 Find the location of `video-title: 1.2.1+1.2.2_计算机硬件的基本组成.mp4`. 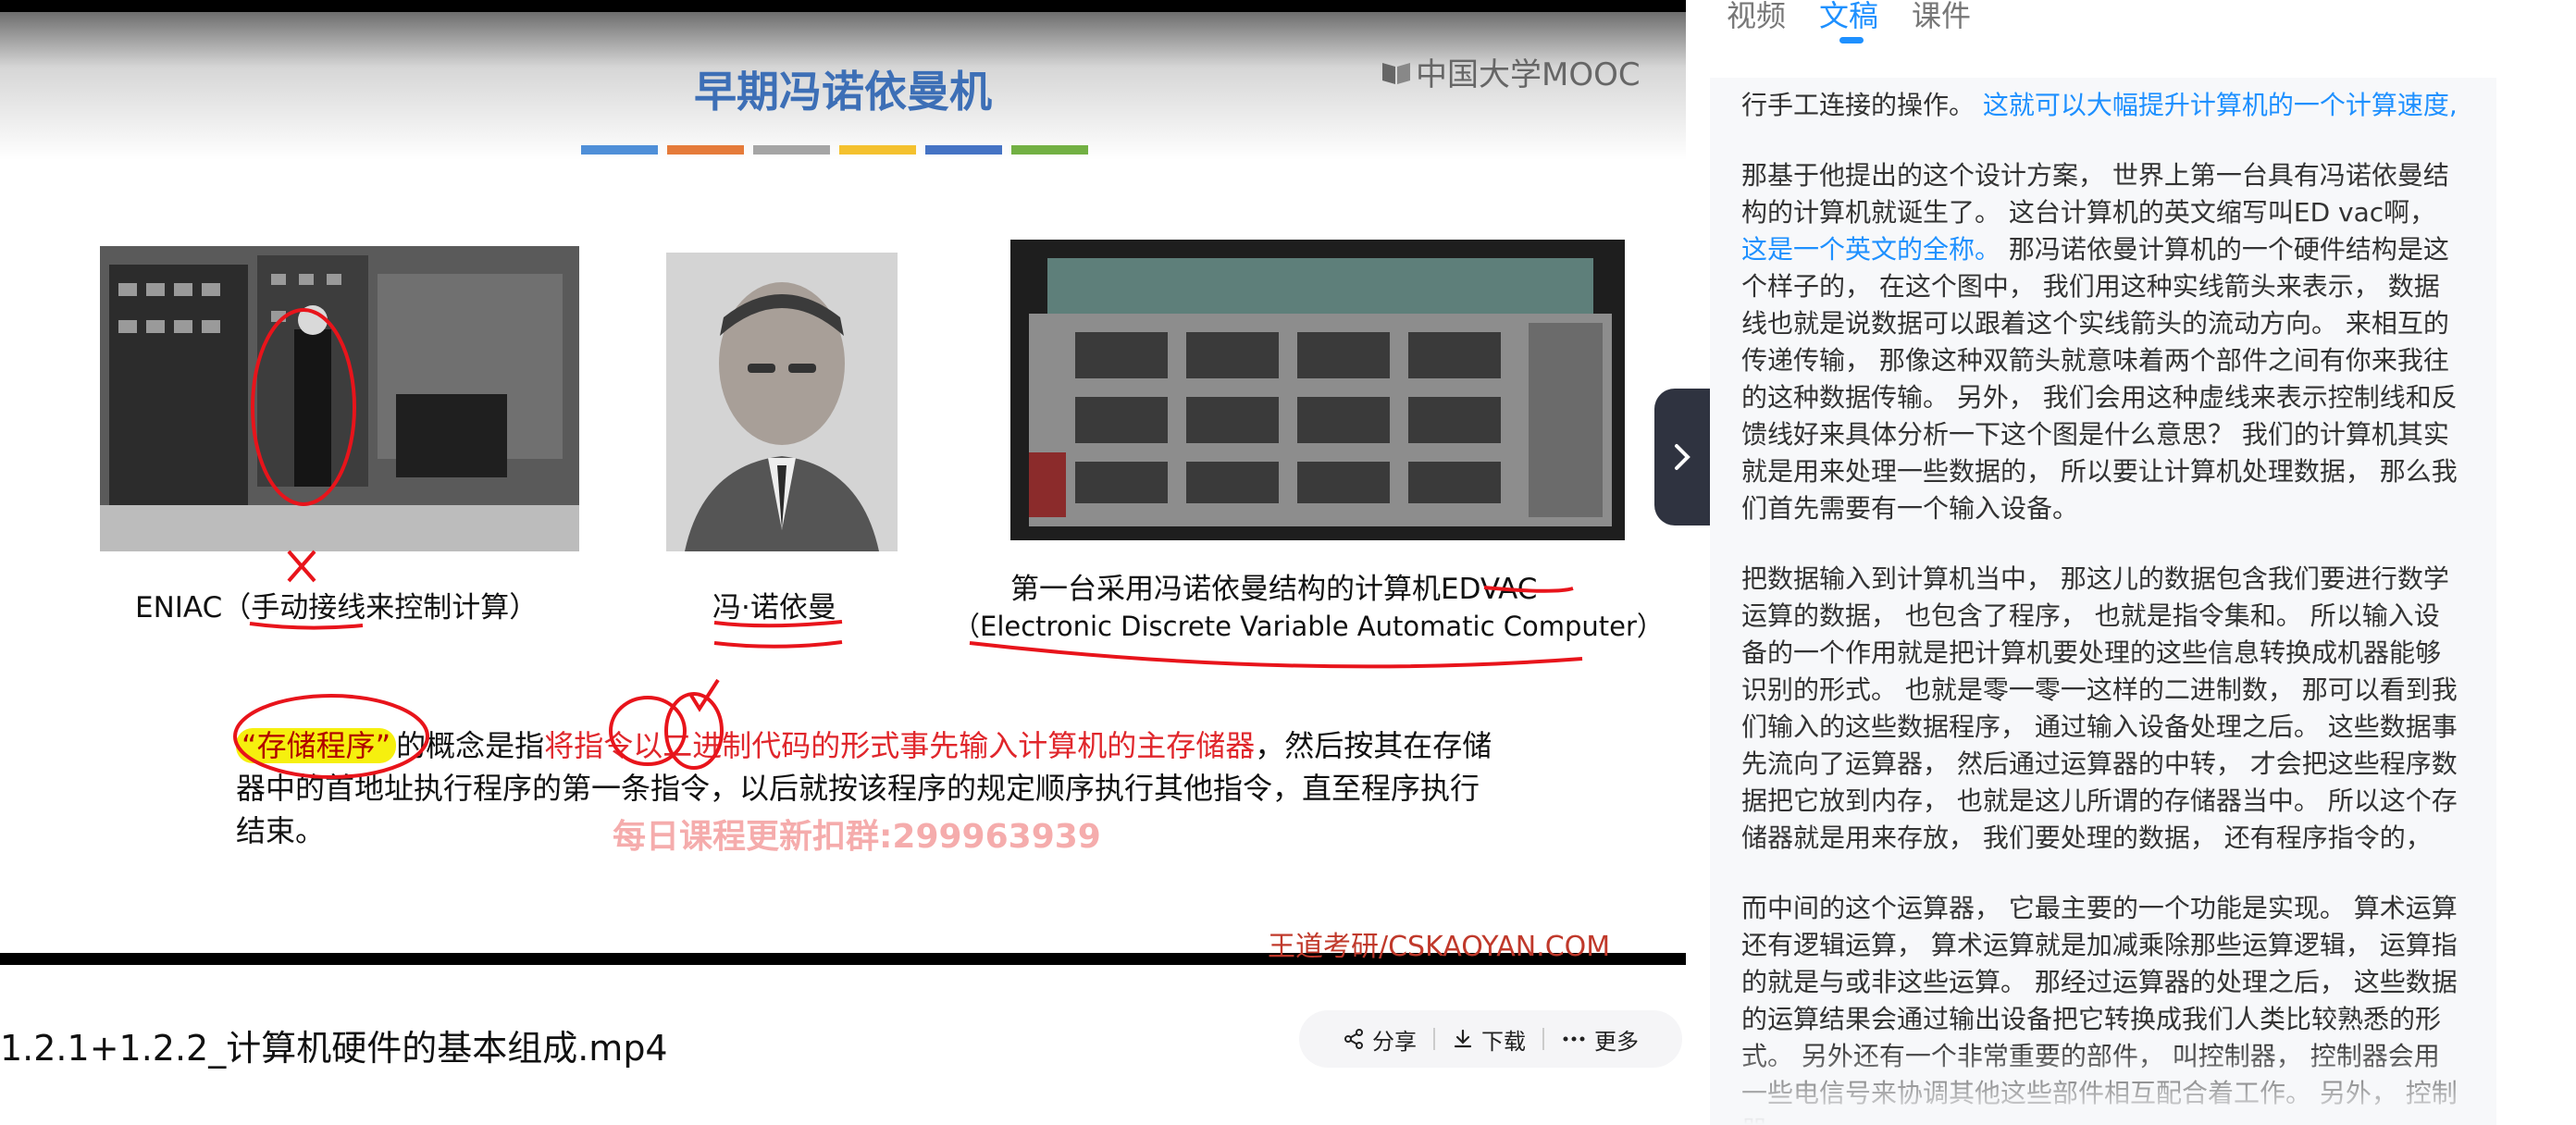

video-title: 1.2.1+1.2.2_计算机硬件的基本组成.mp4 is located at coordinates (334, 1048).